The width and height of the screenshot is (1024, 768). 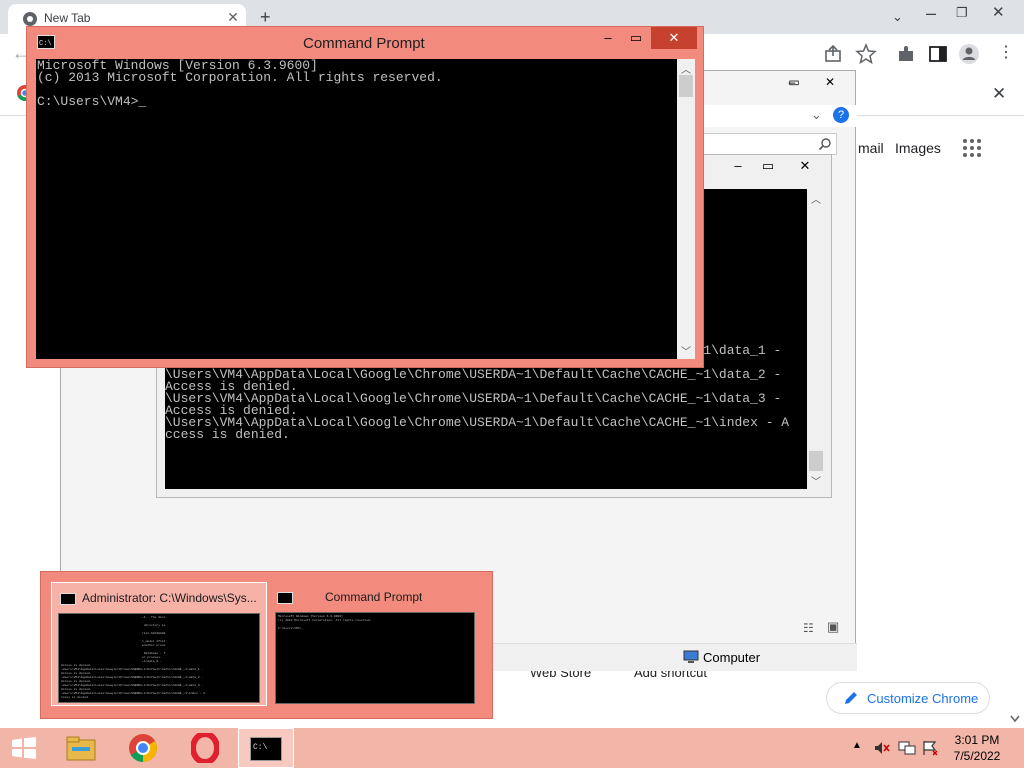 I want to click on action-center-flag-icon, so click(x=930, y=748).